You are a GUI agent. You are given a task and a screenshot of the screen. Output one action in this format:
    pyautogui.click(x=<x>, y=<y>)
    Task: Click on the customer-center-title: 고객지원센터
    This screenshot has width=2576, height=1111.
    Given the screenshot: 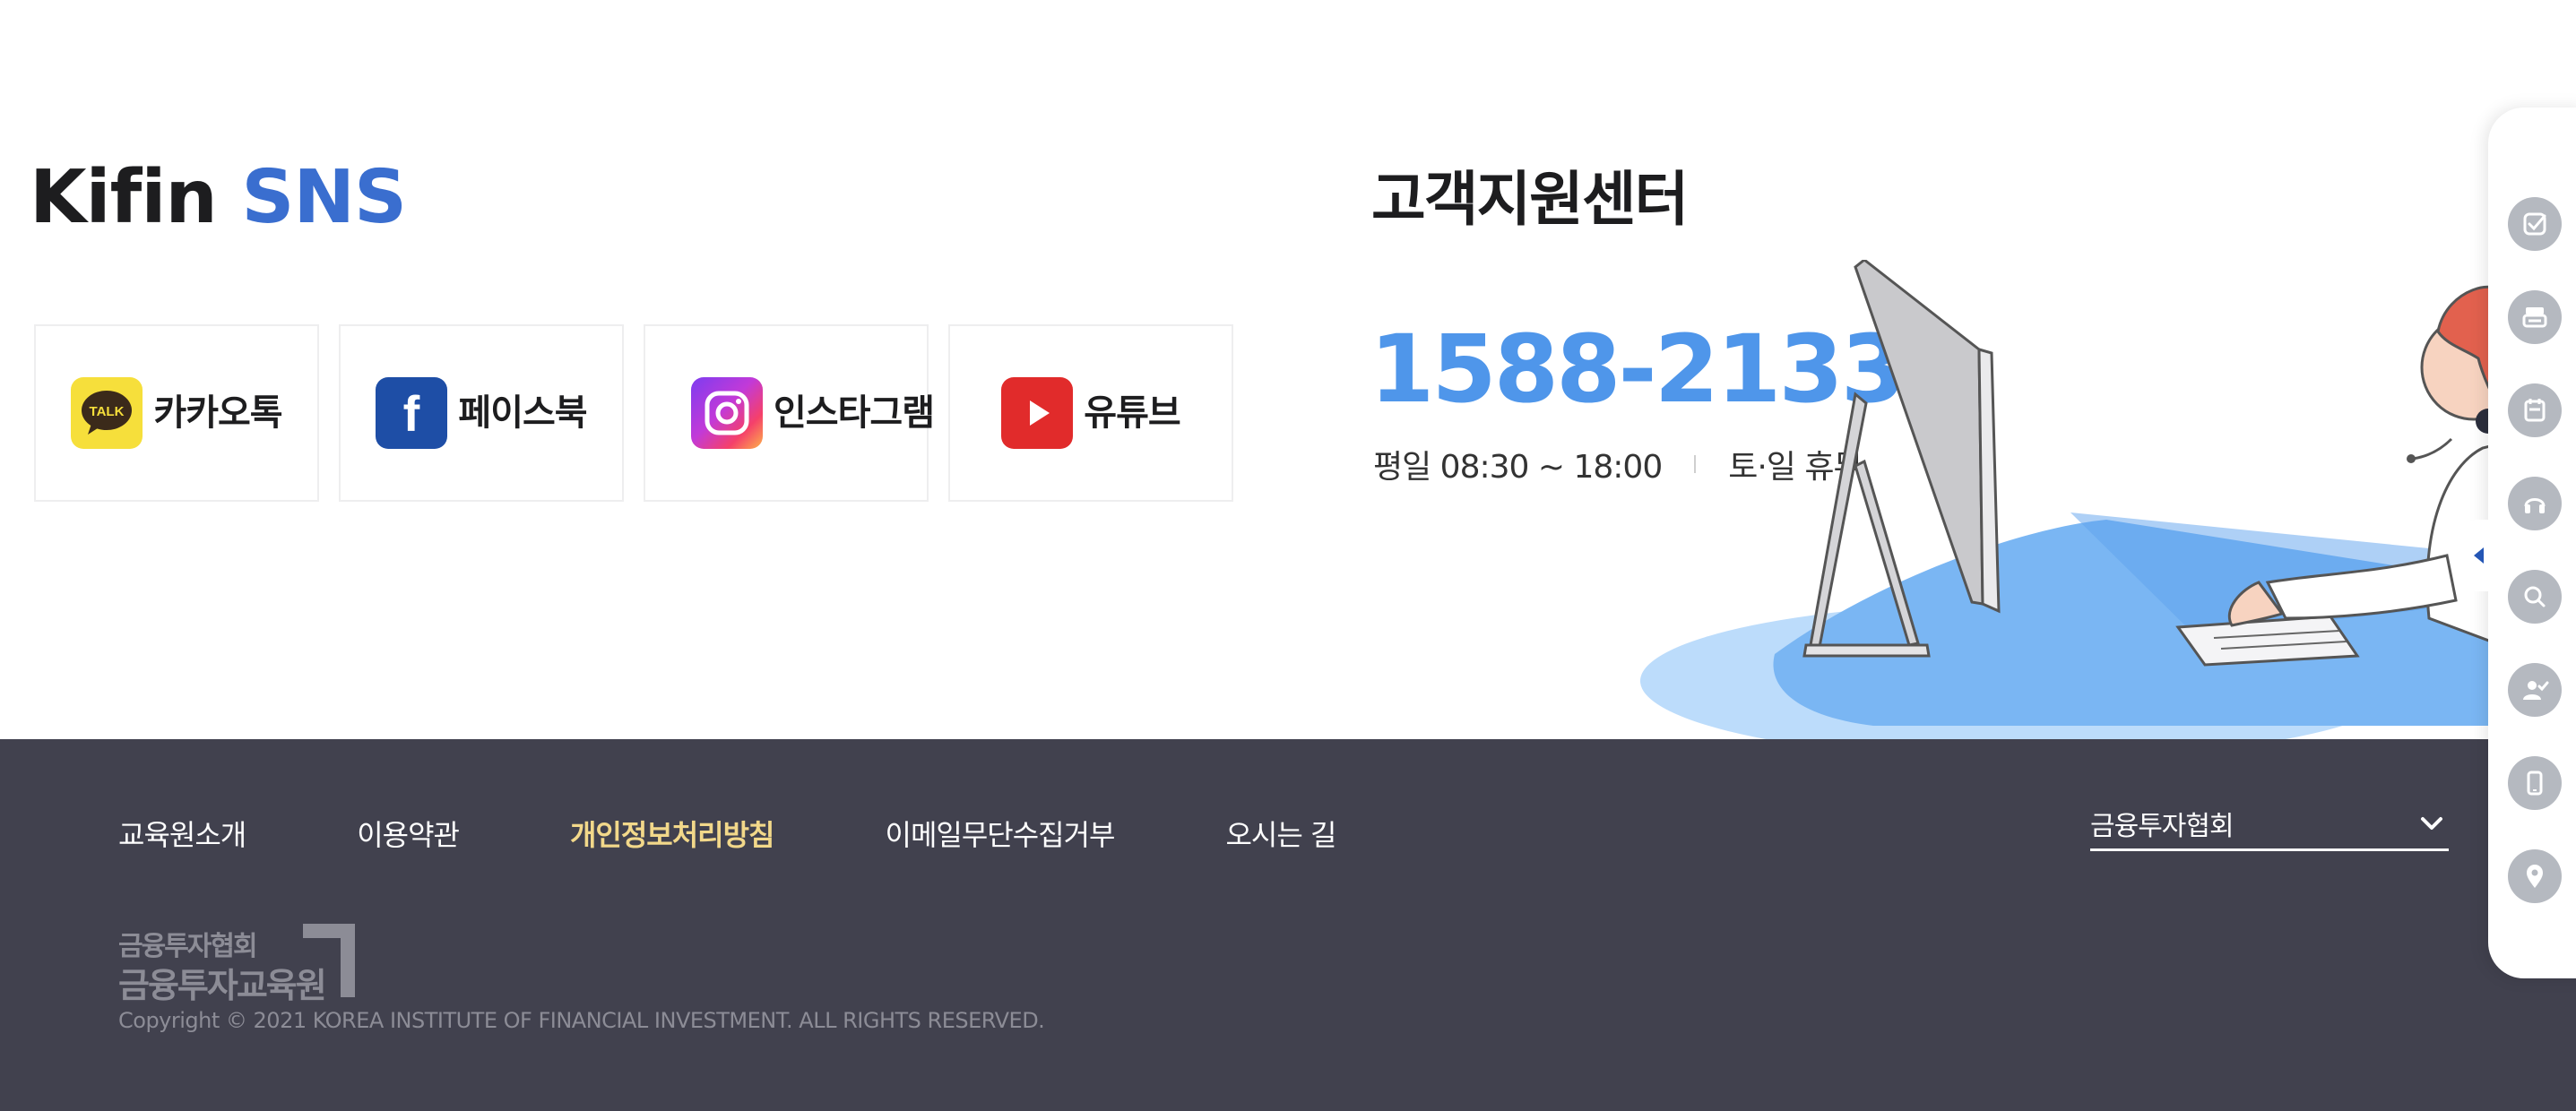 What is the action you would take?
    pyautogui.click(x=1530, y=199)
    